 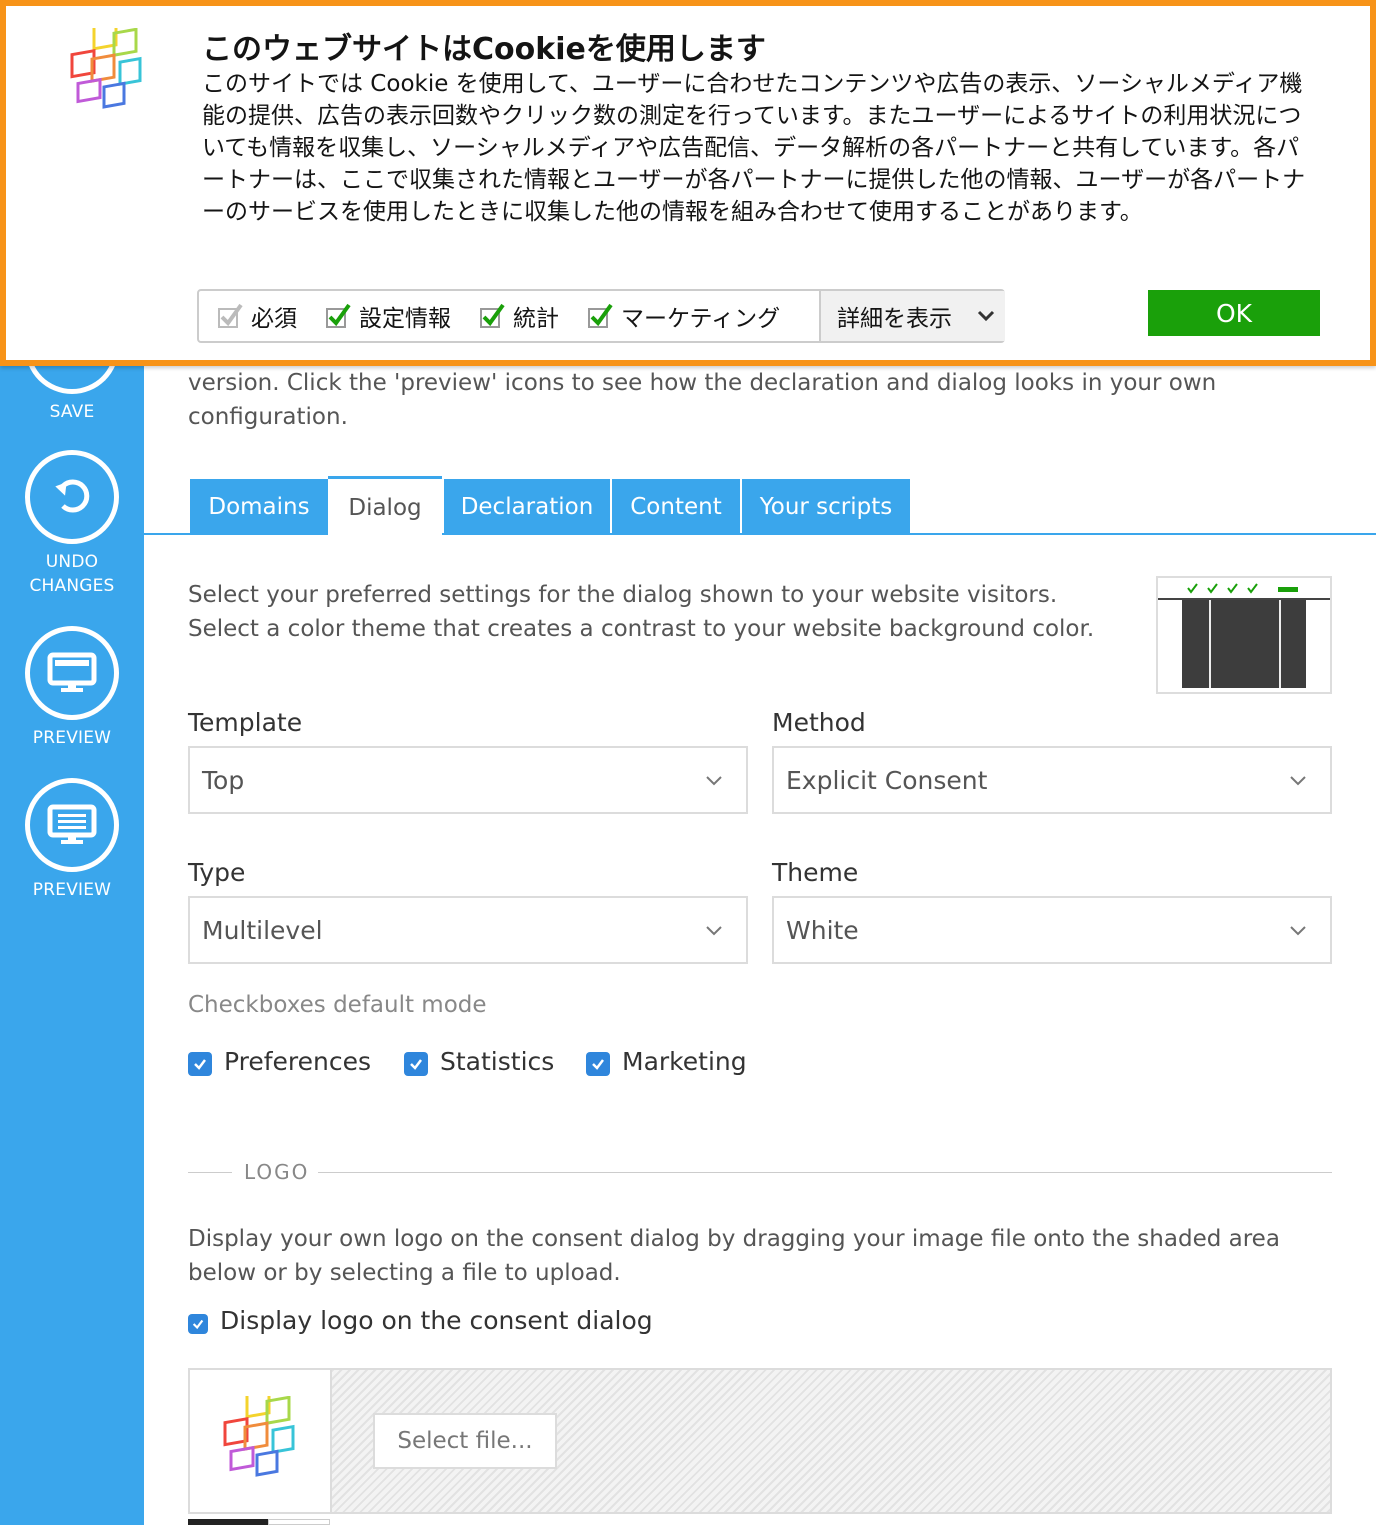 I want to click on consent-necessary-label: 必須, so click(x=274, y=319).